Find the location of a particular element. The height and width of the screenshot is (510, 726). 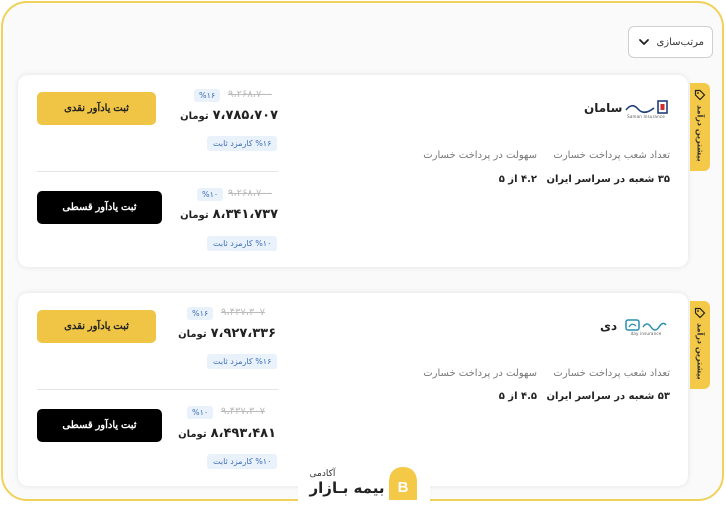

ease-value: ۴.۵ از ۵ is located at coordinates (517, 396).